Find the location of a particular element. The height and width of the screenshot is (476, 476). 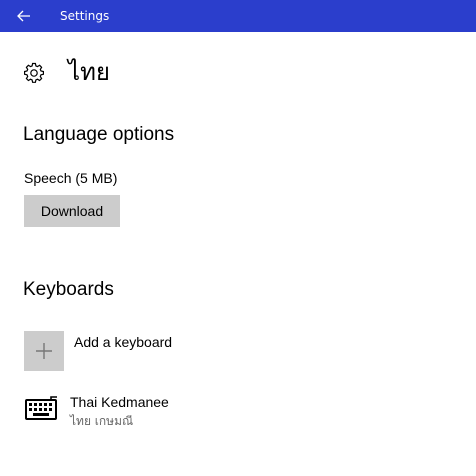

speech-label: Speech (5 MB) is located at coordinates (71, 178).